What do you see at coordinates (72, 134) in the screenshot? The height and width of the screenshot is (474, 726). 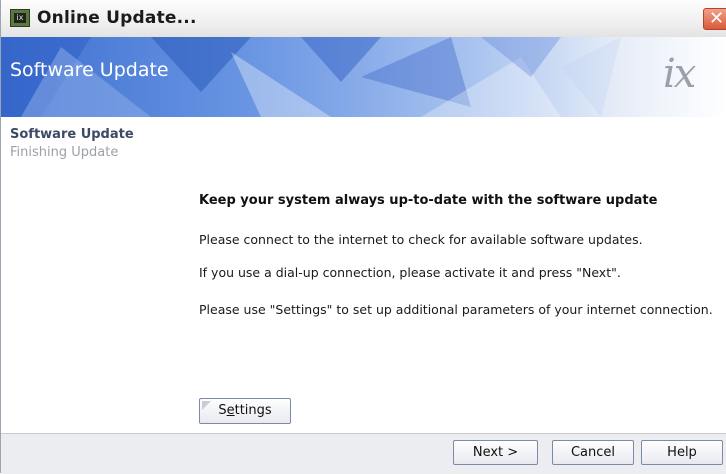 I see `step-software-update: Software Update` at bounding box center [72, 134].